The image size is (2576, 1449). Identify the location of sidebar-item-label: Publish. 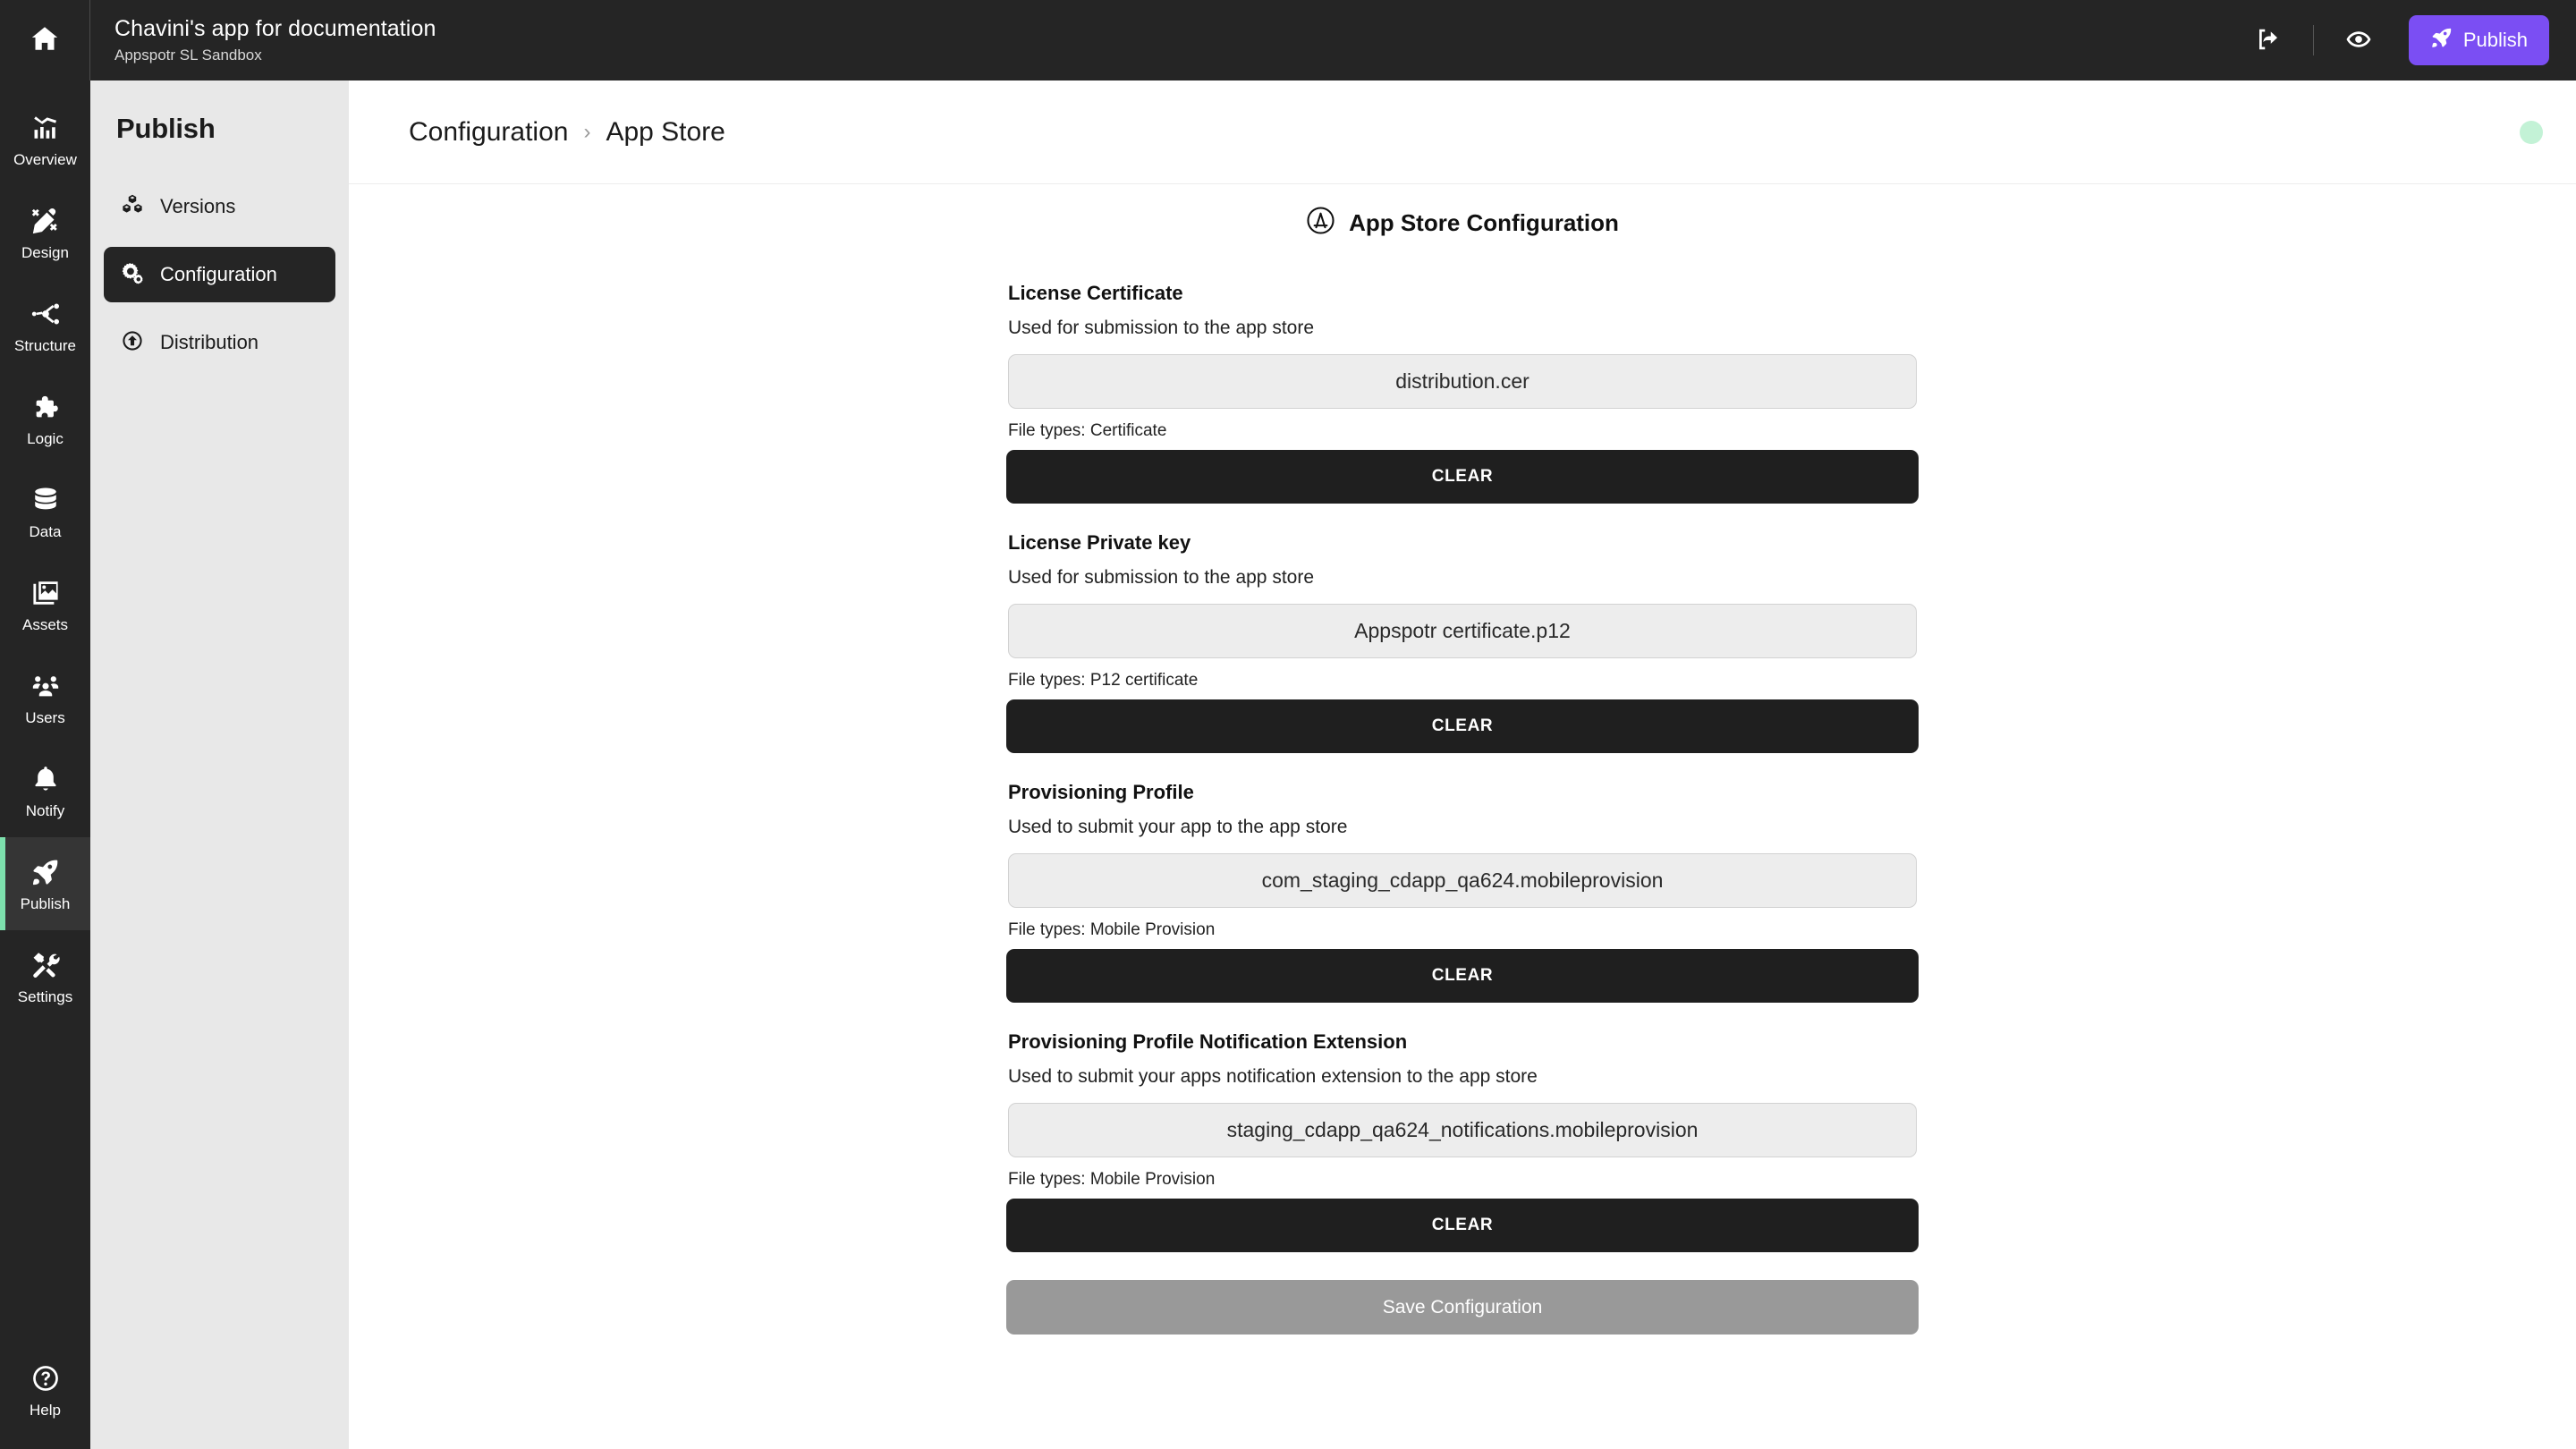
(45, 903).